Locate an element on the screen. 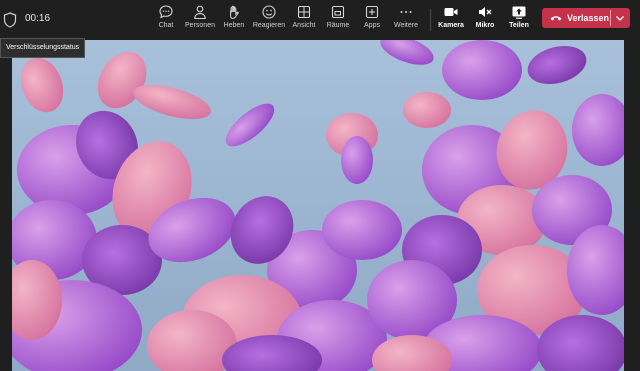  speaker-muted-icon is located at coordinates (485, 12).